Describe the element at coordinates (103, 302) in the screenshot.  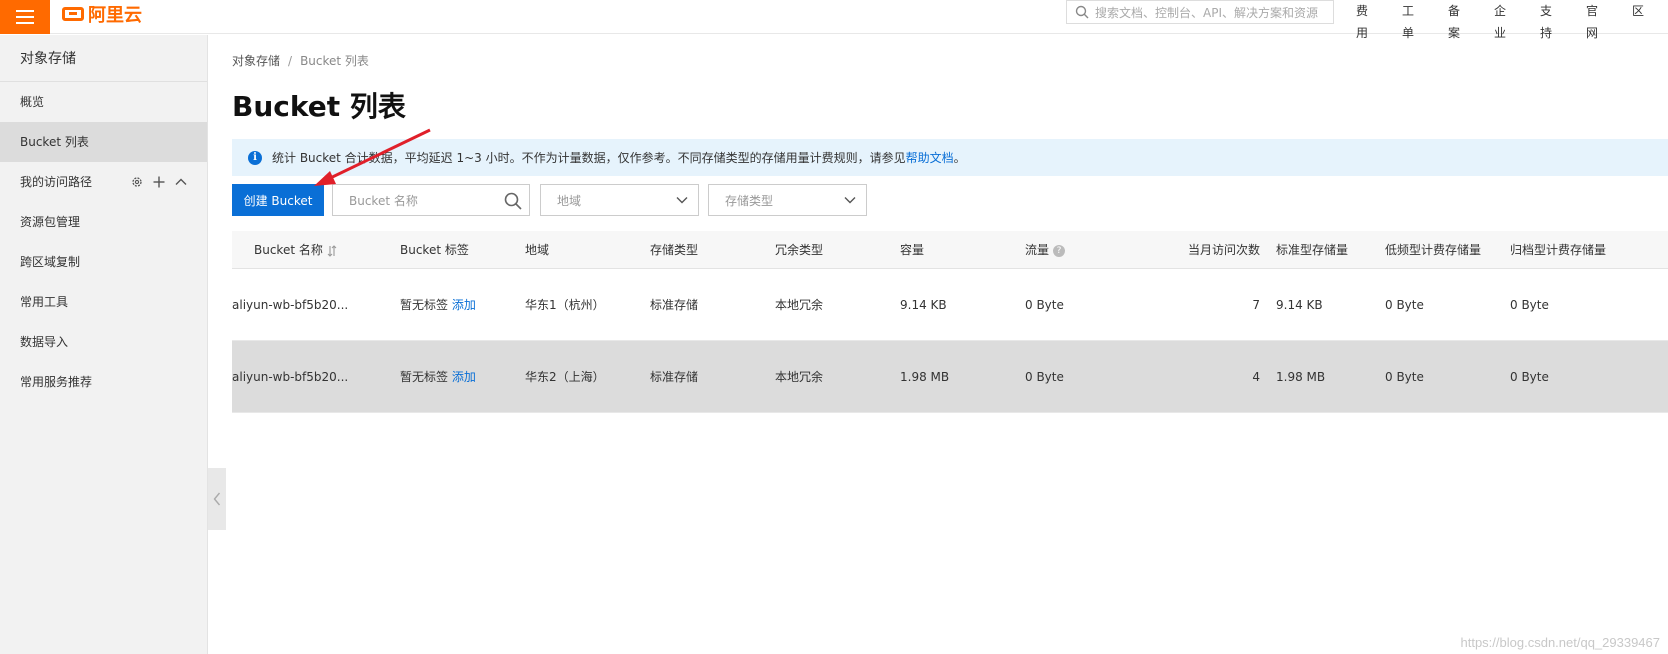
I see `sidebar-item-common-tools: 常用工具` at that location.